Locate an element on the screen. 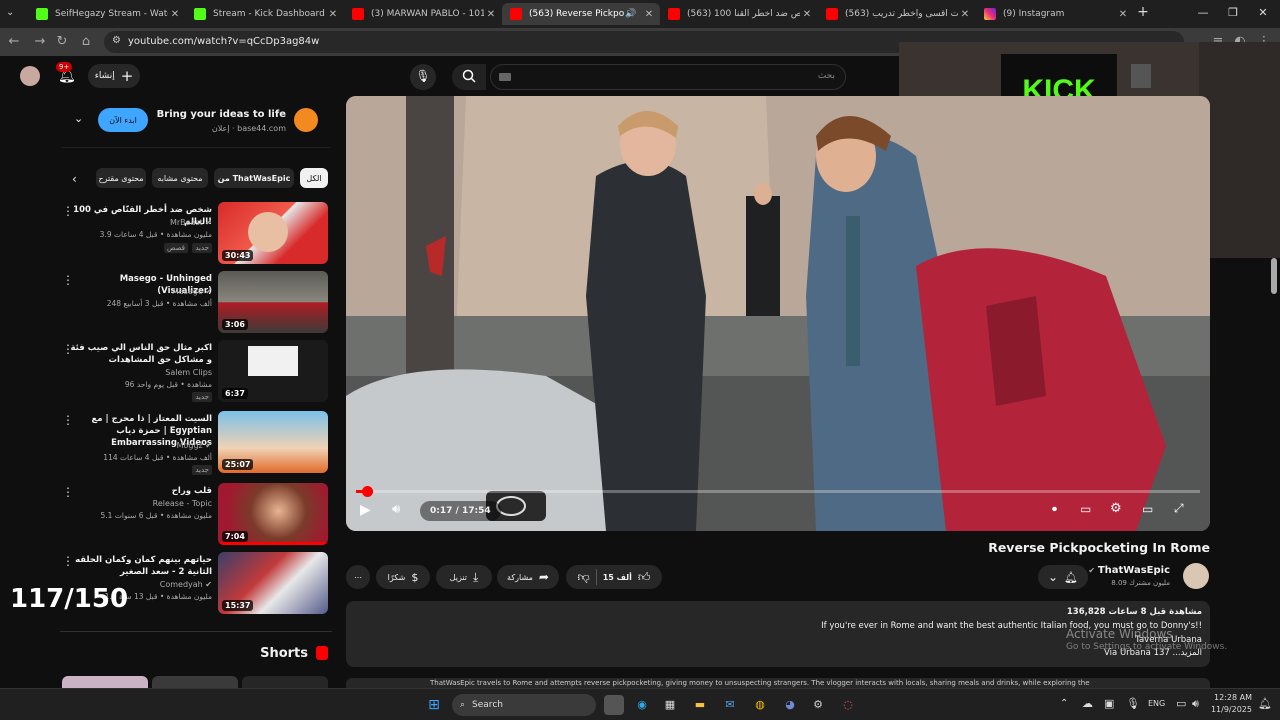  progress-scrubber-handle is located at coordinates (367, 491).